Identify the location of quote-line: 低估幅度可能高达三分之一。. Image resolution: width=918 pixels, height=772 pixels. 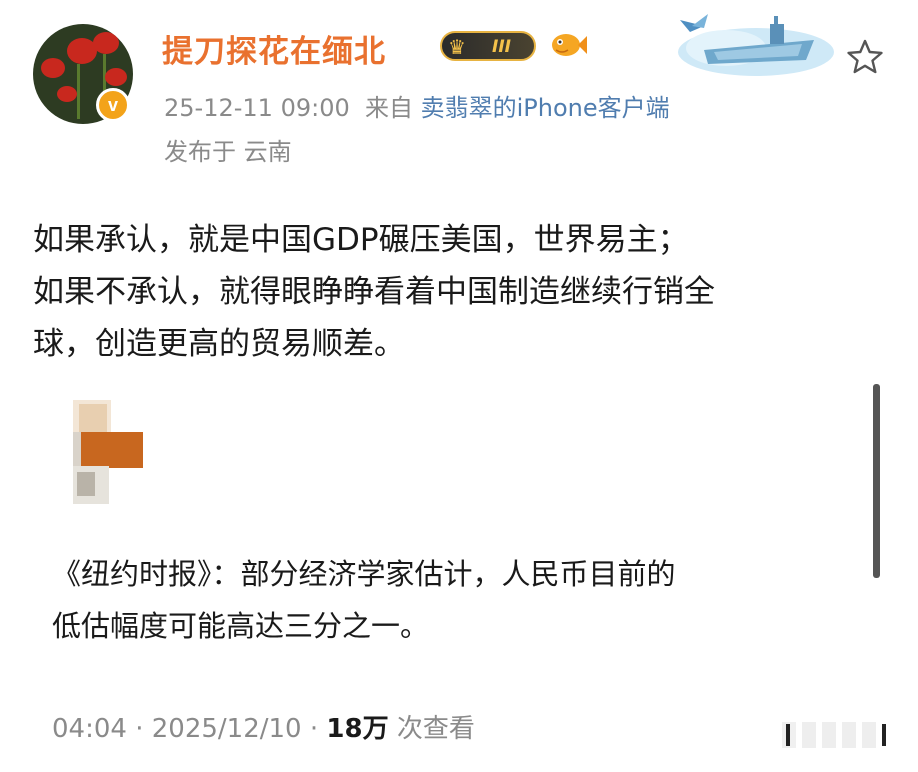
(241, 626).